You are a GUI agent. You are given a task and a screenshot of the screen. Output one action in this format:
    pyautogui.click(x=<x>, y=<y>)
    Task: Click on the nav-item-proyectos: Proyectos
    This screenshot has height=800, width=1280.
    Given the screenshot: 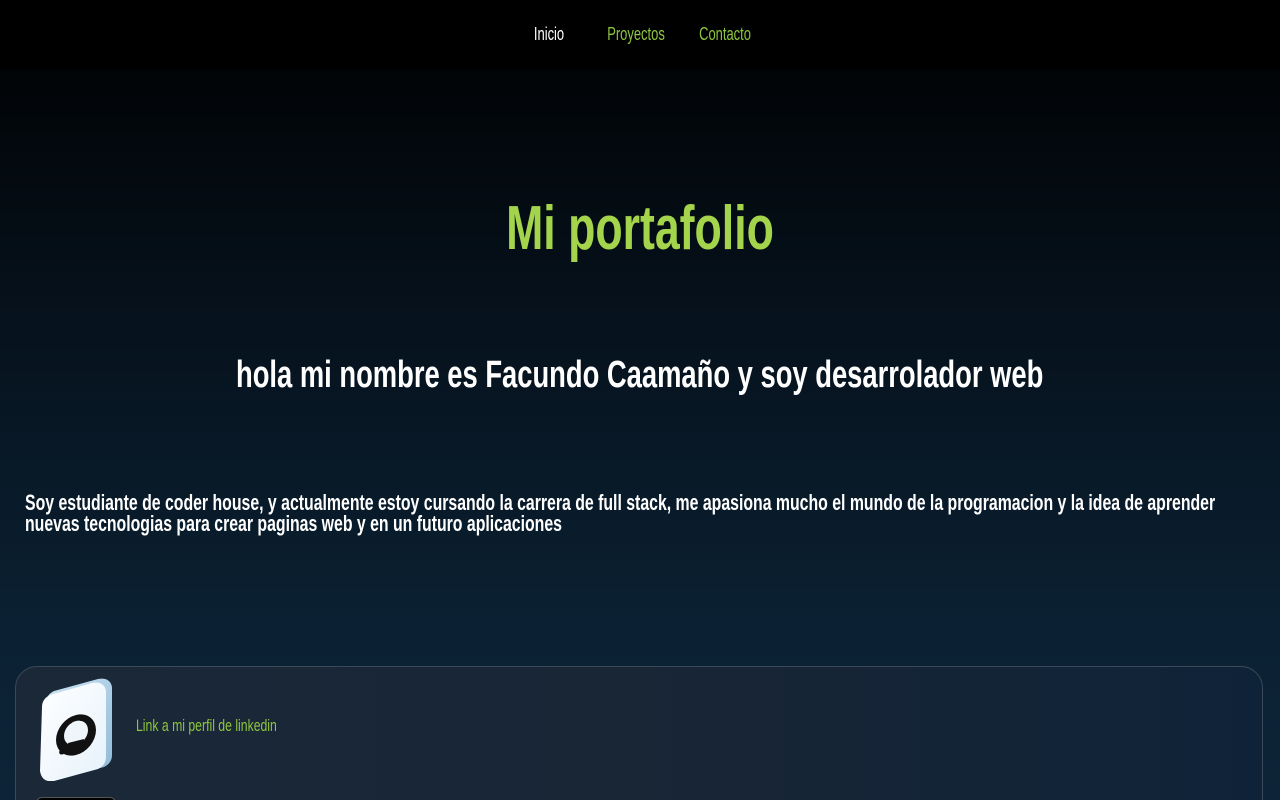 What is the action you would take?
    pyautogui.click(x=630, y=34)
    